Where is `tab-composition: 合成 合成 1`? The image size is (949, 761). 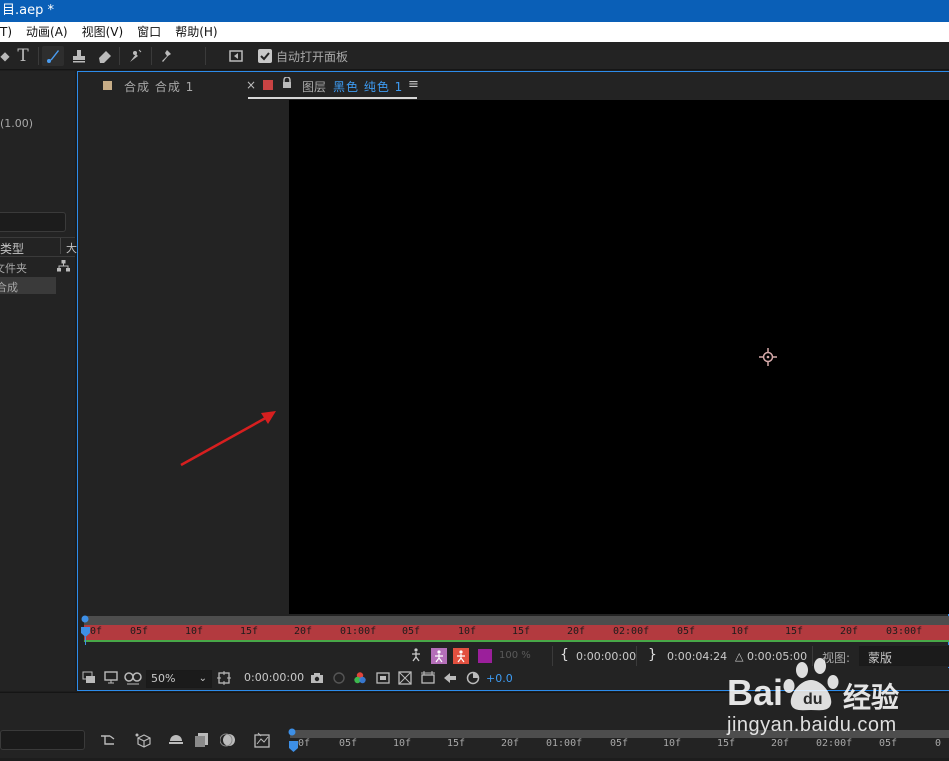 tab-composition: 合成 合成 1 is located at coordinates (159, 86).